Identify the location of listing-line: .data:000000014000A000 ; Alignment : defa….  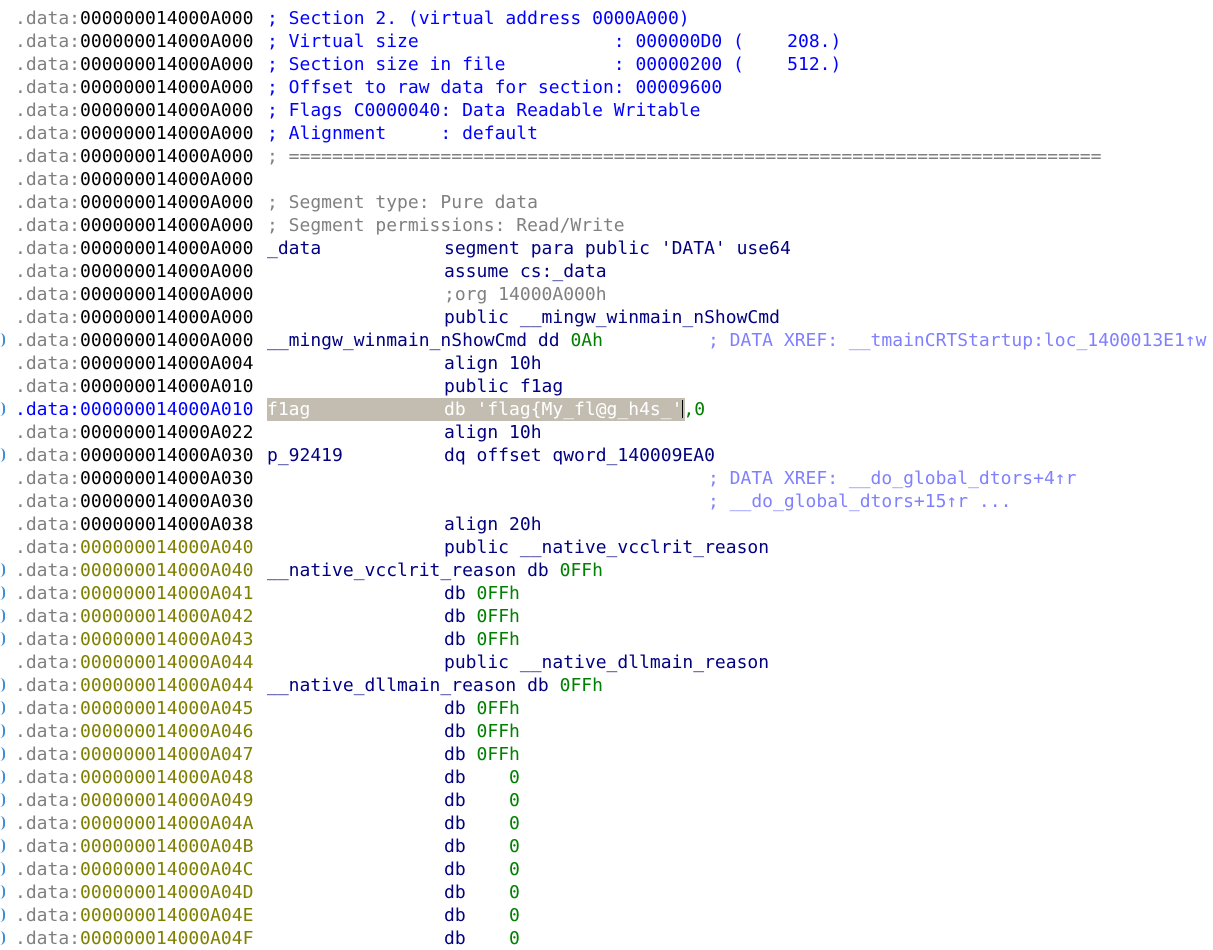
(606, 133).